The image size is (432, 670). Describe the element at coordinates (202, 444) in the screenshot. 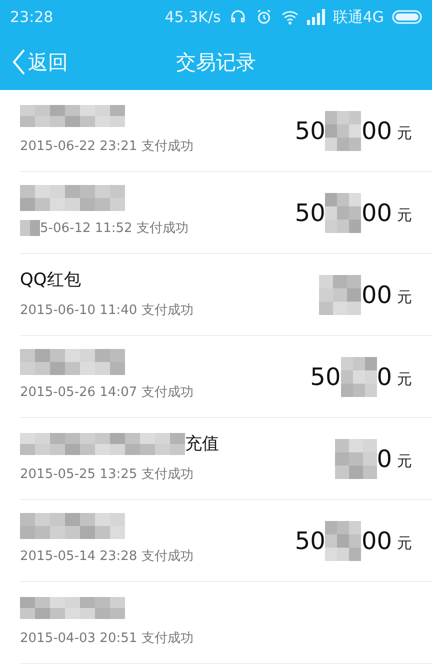

I see `transaction-title: 充值` at that location.